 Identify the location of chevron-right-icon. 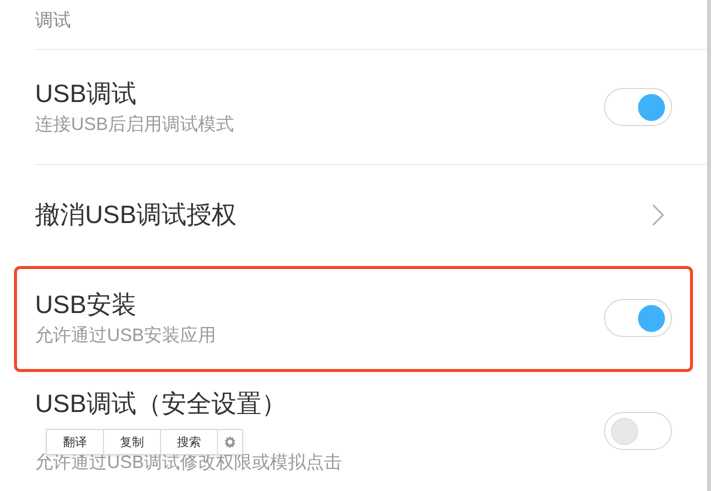
(658, 215).